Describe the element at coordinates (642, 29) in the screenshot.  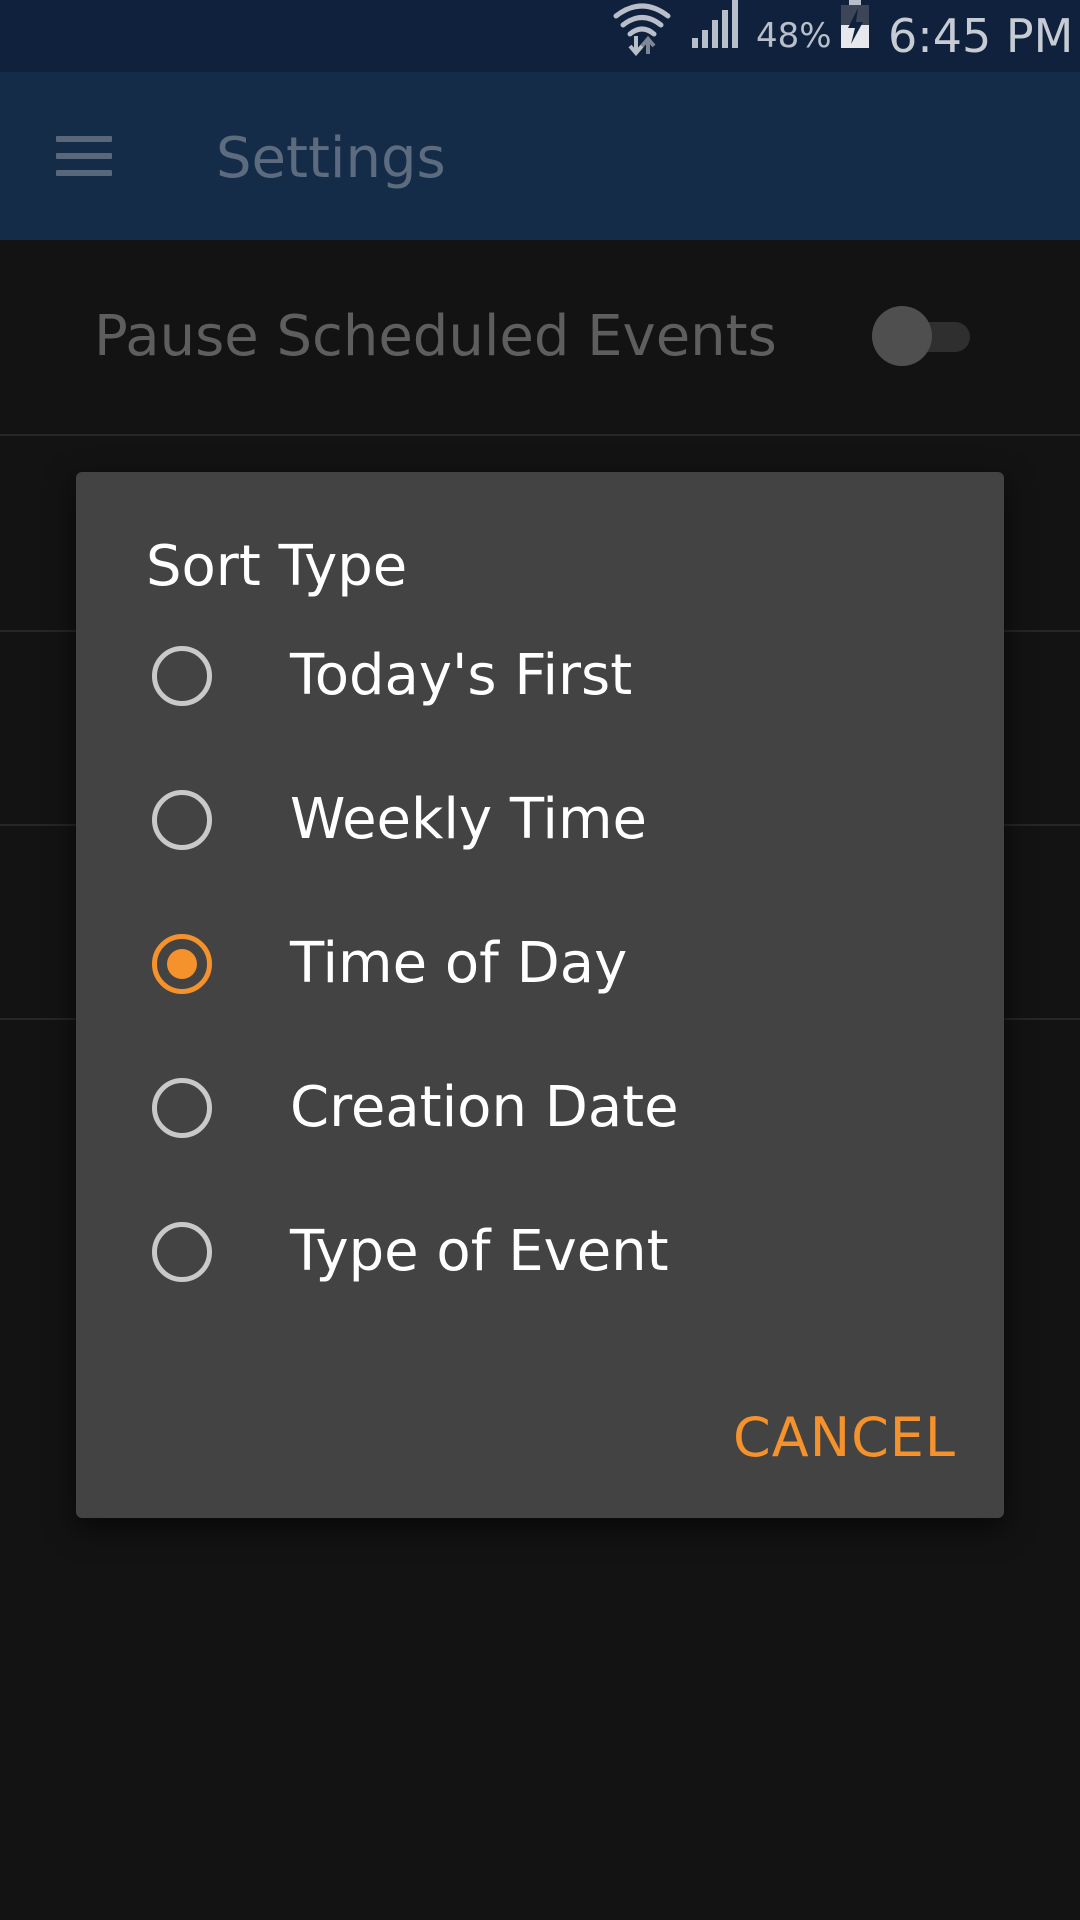
I see `wifi-icon` at that location.